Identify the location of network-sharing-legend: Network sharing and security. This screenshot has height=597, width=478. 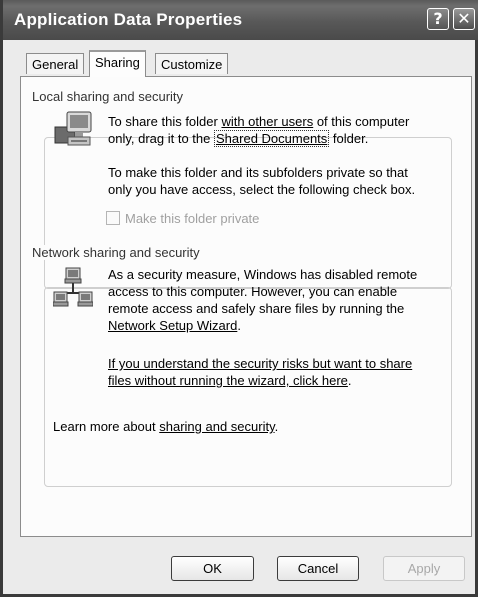
(116, 252).